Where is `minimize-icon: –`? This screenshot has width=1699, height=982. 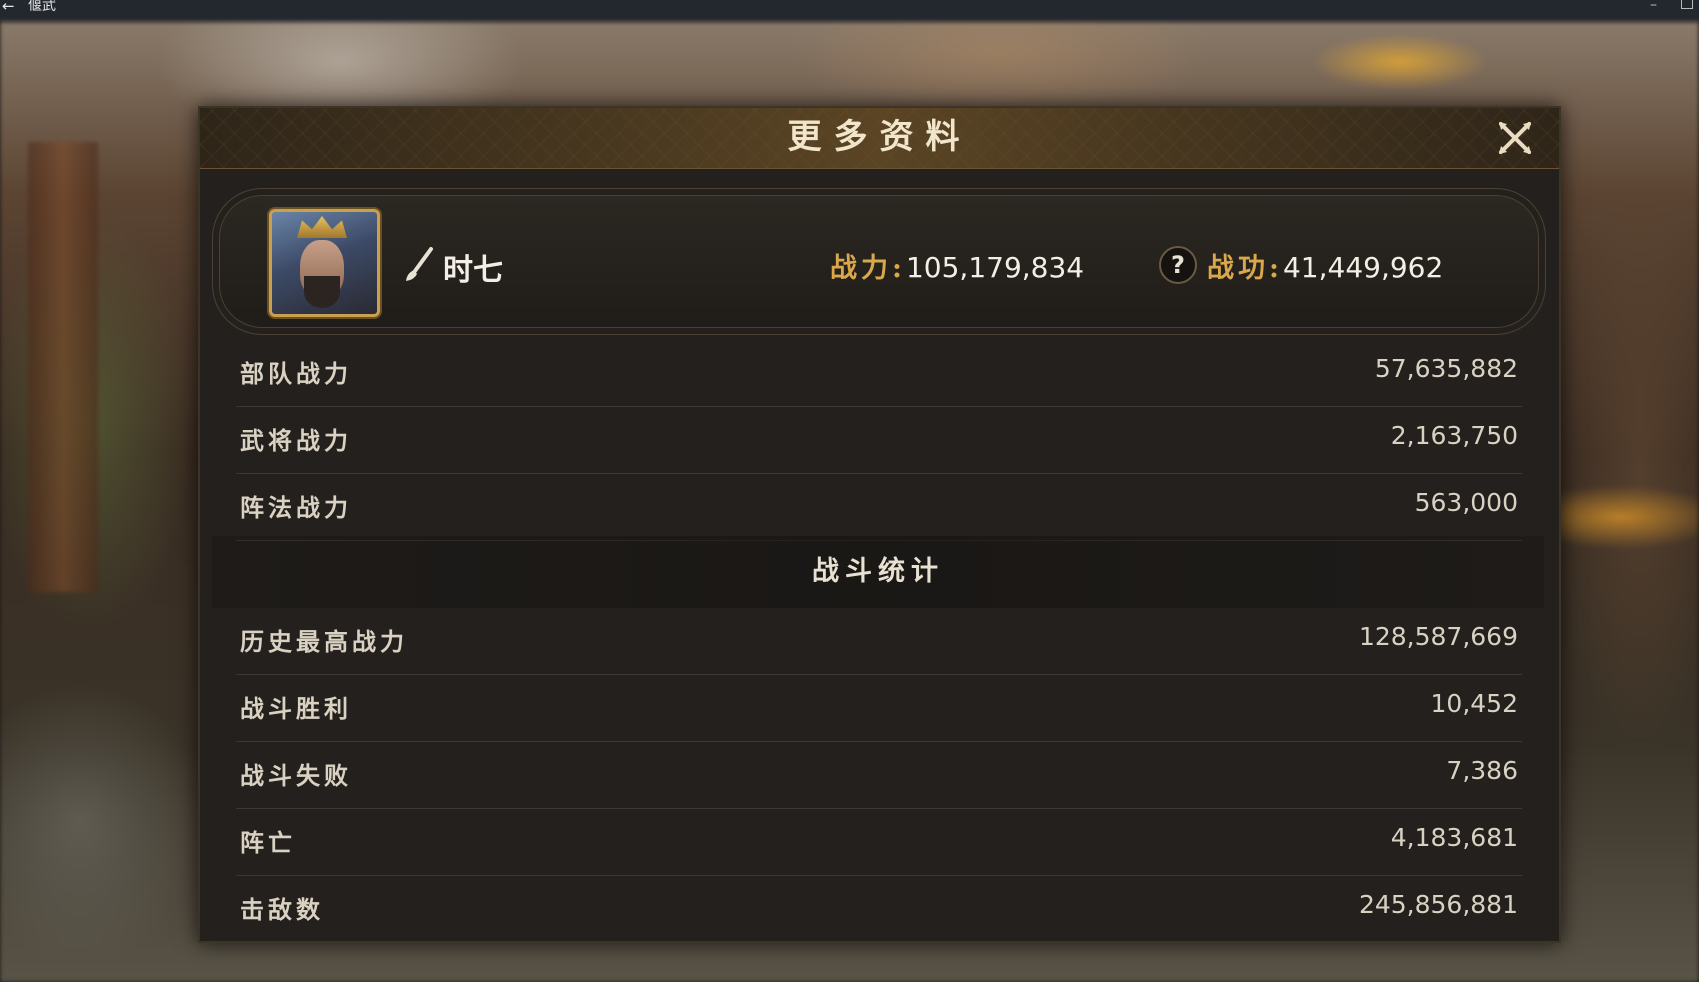
minimize-icon: – is located at coordinates (1653, 6).